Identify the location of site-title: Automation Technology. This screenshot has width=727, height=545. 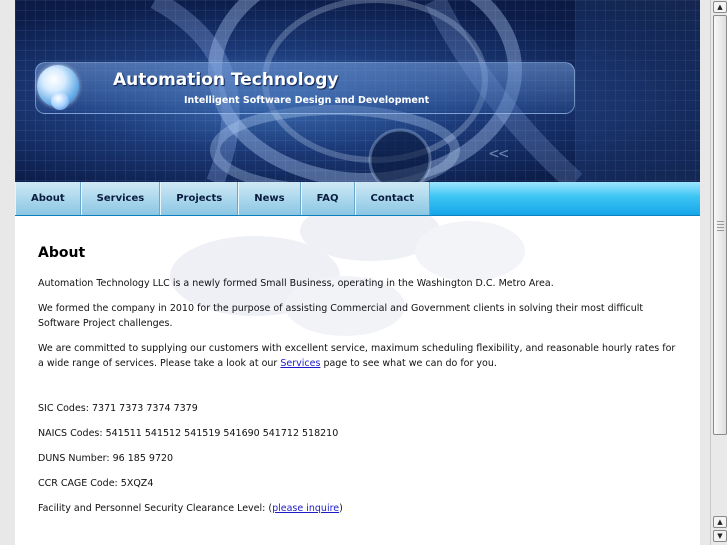
(226, 80).